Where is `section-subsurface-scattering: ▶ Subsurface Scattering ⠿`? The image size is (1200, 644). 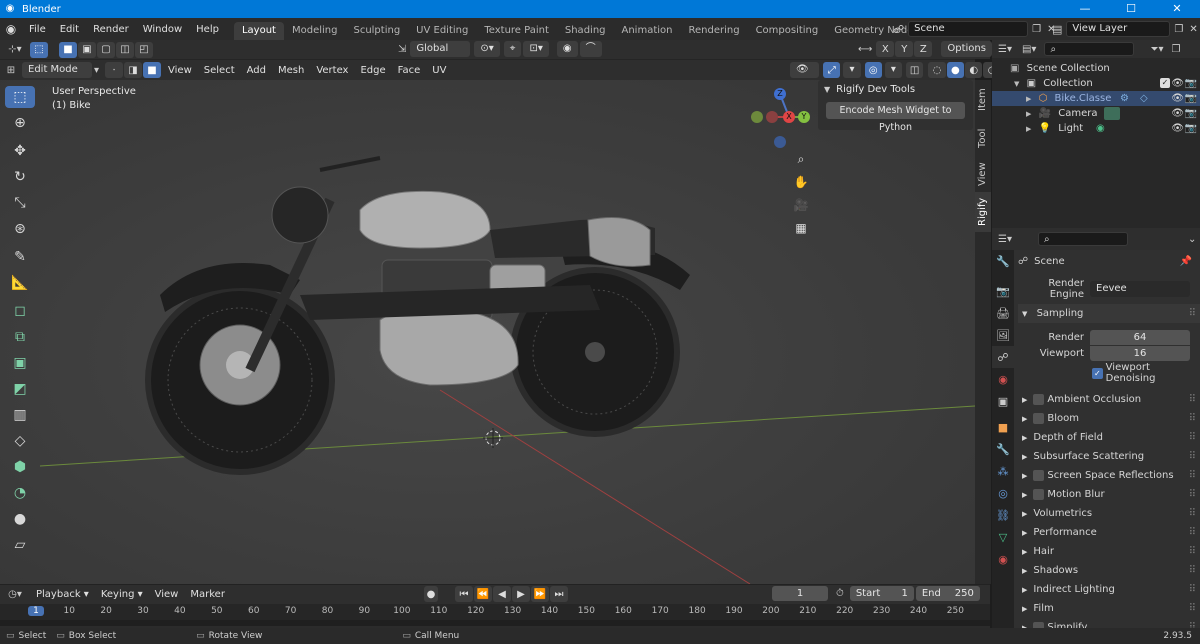
section-subsurface-scattering: ▶ Subsurface Scattering ⠿ is located at coordinates (1109, 456).